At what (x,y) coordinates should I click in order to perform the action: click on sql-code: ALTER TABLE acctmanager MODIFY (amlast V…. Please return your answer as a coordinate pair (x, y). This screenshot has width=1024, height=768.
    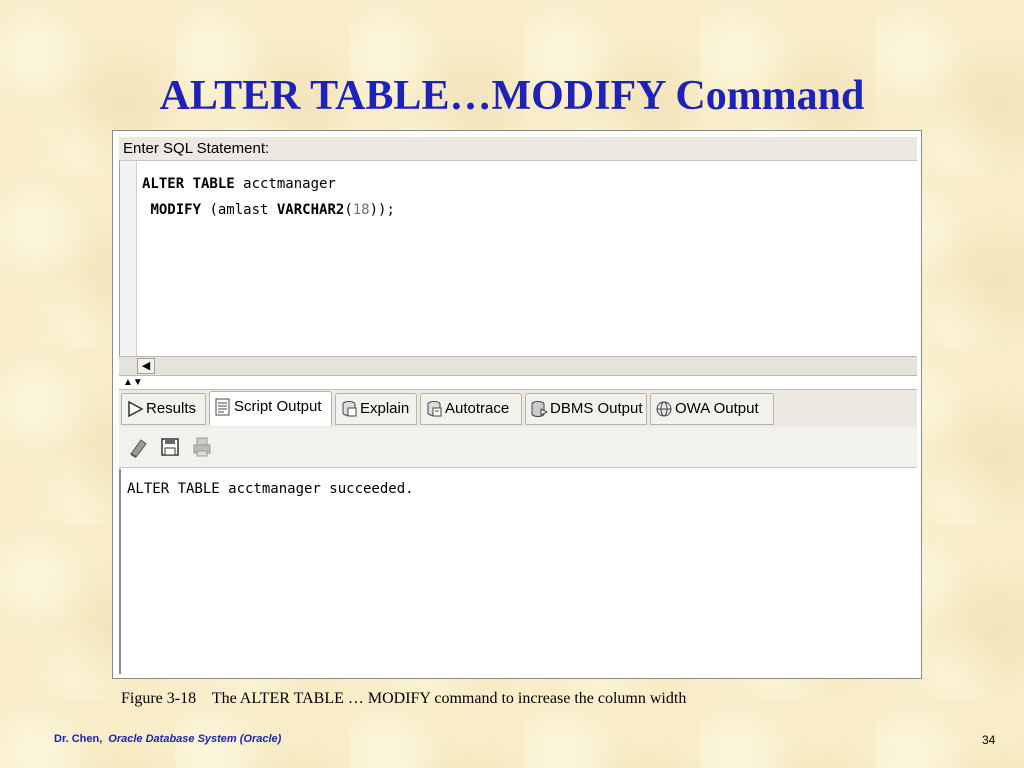
    Looking at the image, I should click on (268, 197).